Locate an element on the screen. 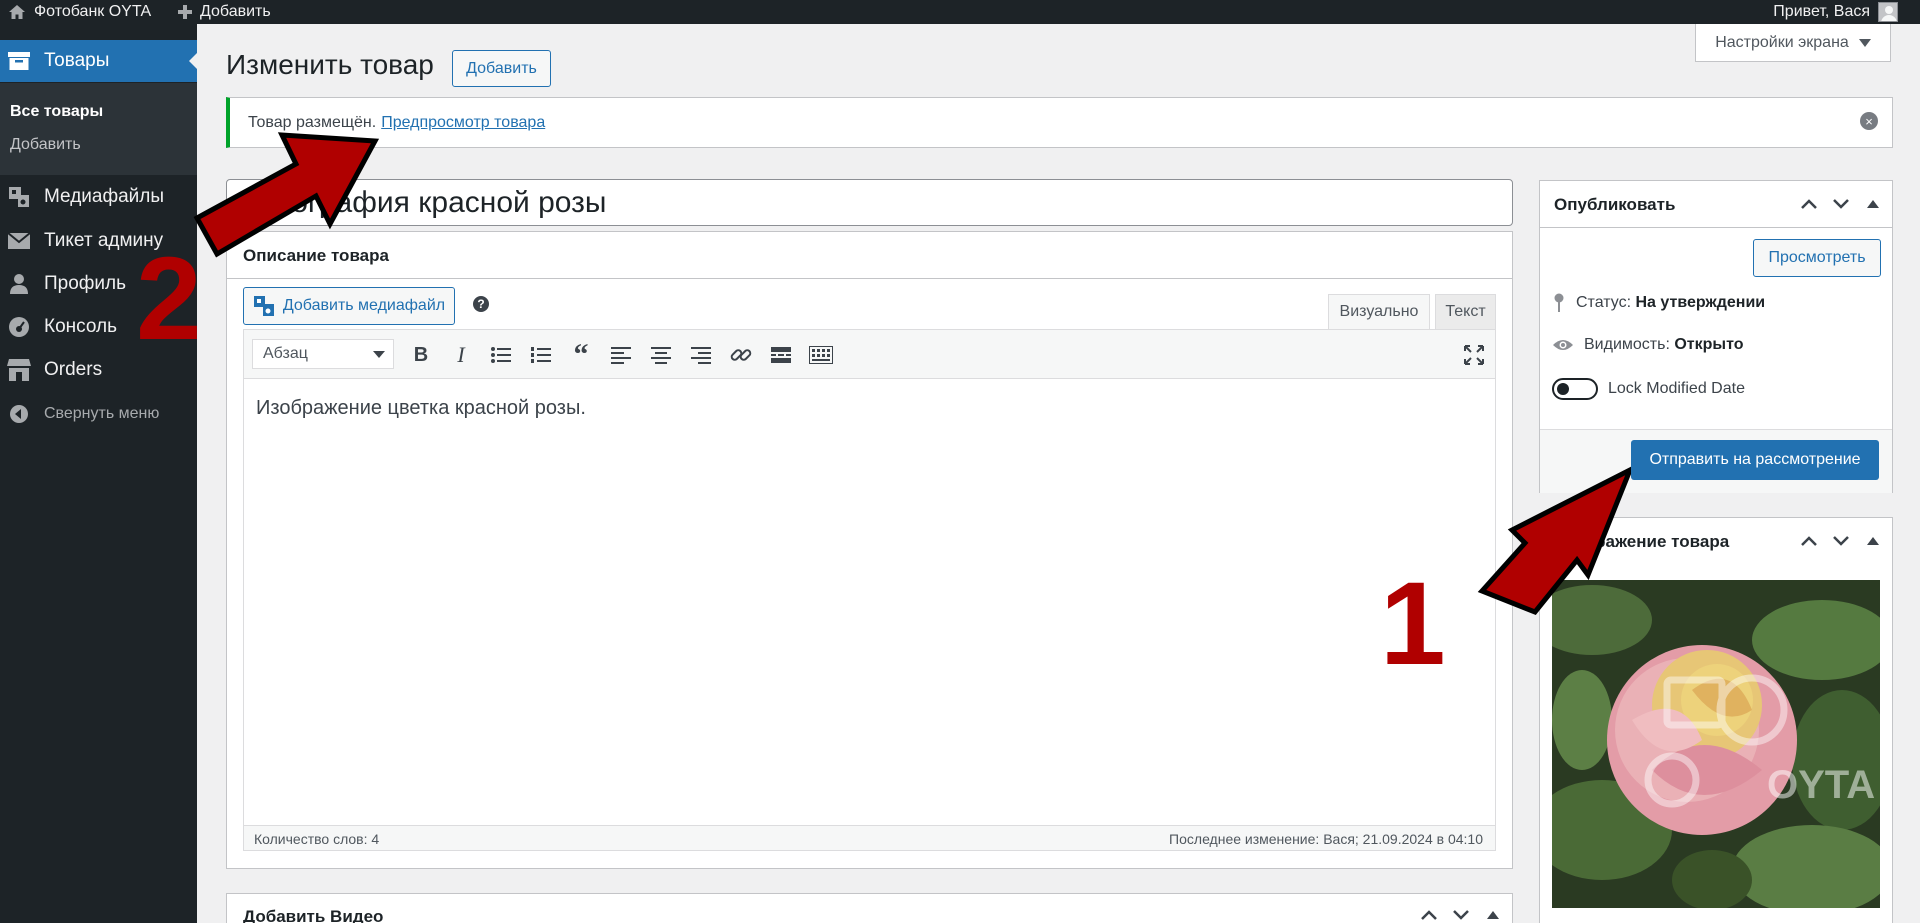 The height and width of the screenshot is (923, 1920). sidebar-item-label: Консоль is located at coordinates (80, 326).